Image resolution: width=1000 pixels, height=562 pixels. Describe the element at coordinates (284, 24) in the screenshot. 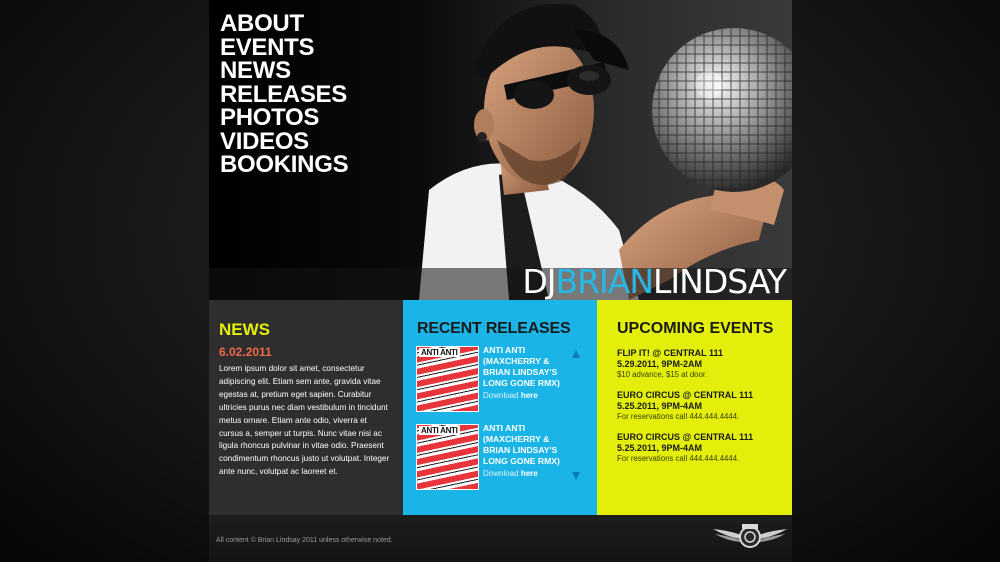

I see `nav-about: ABOUT` at that location.